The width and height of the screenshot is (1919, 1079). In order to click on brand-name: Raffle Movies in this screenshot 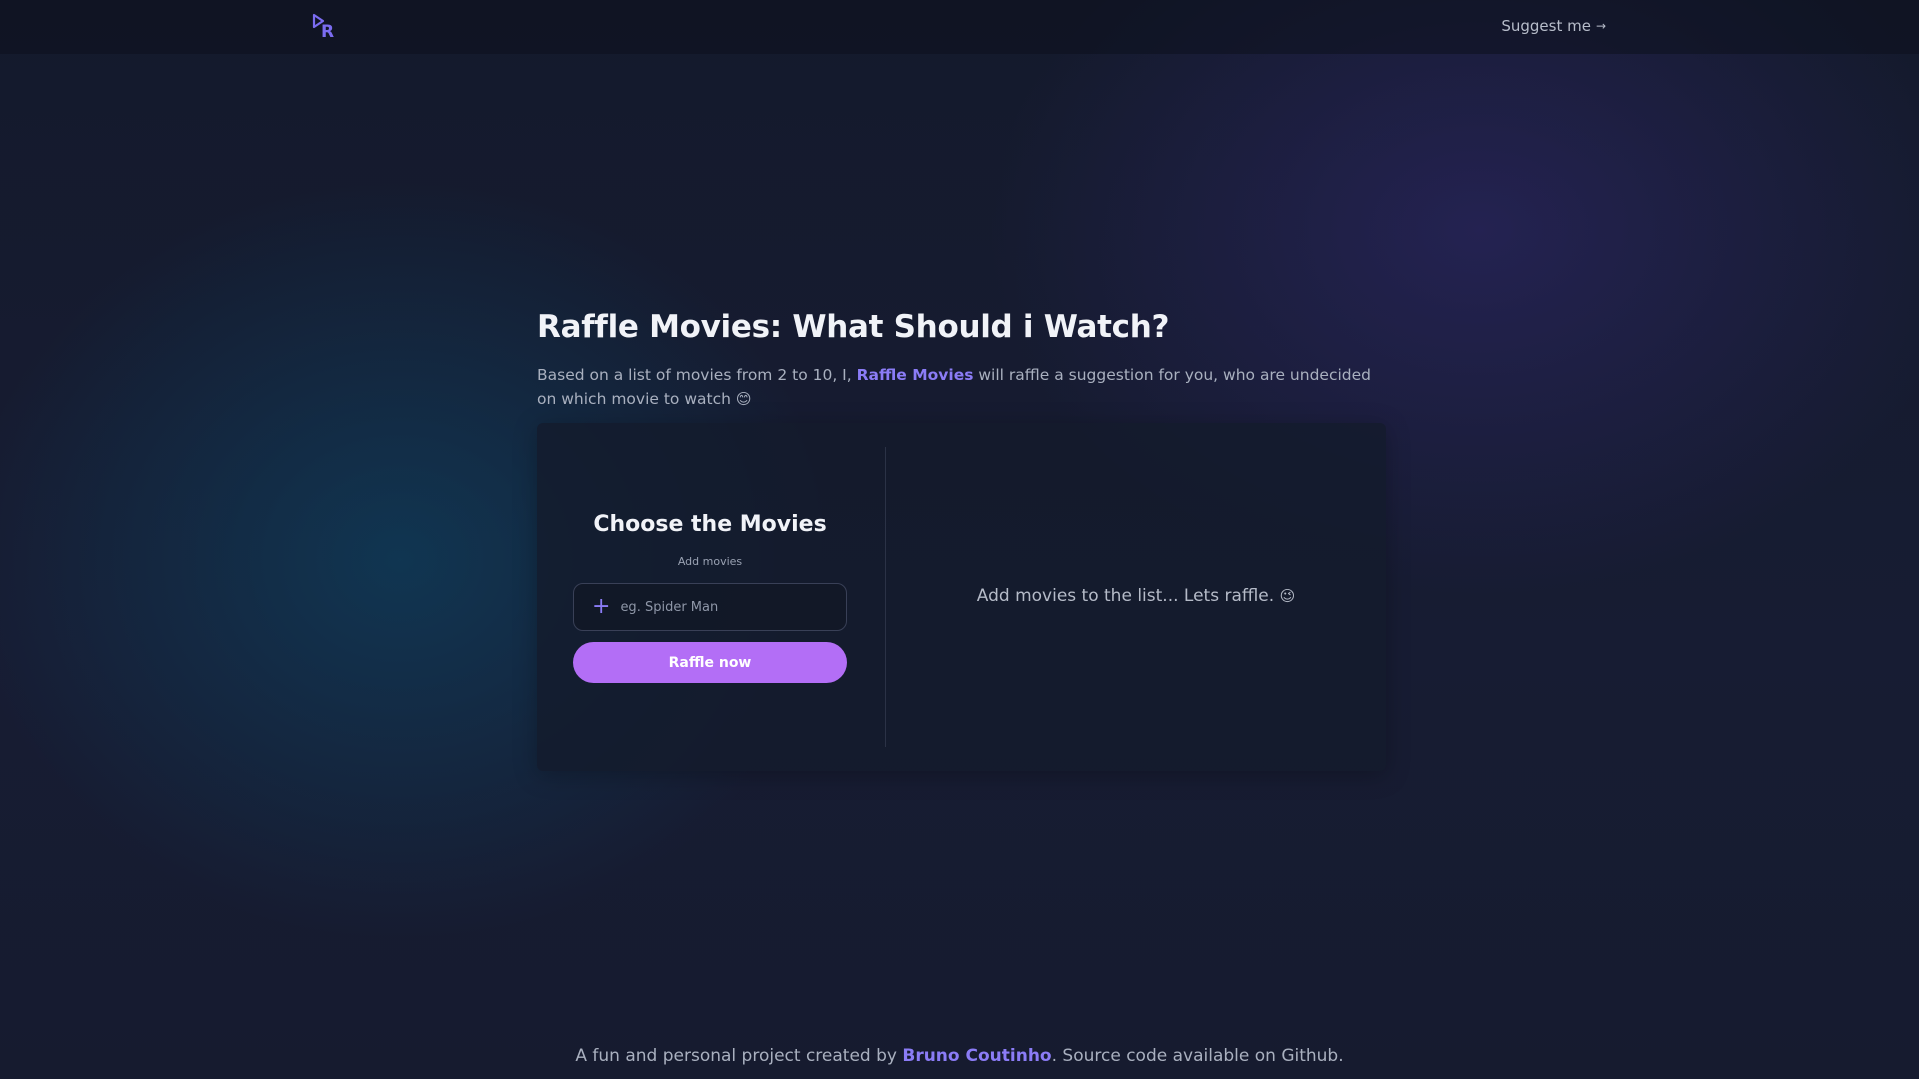, I will do `click(915, 375)`.